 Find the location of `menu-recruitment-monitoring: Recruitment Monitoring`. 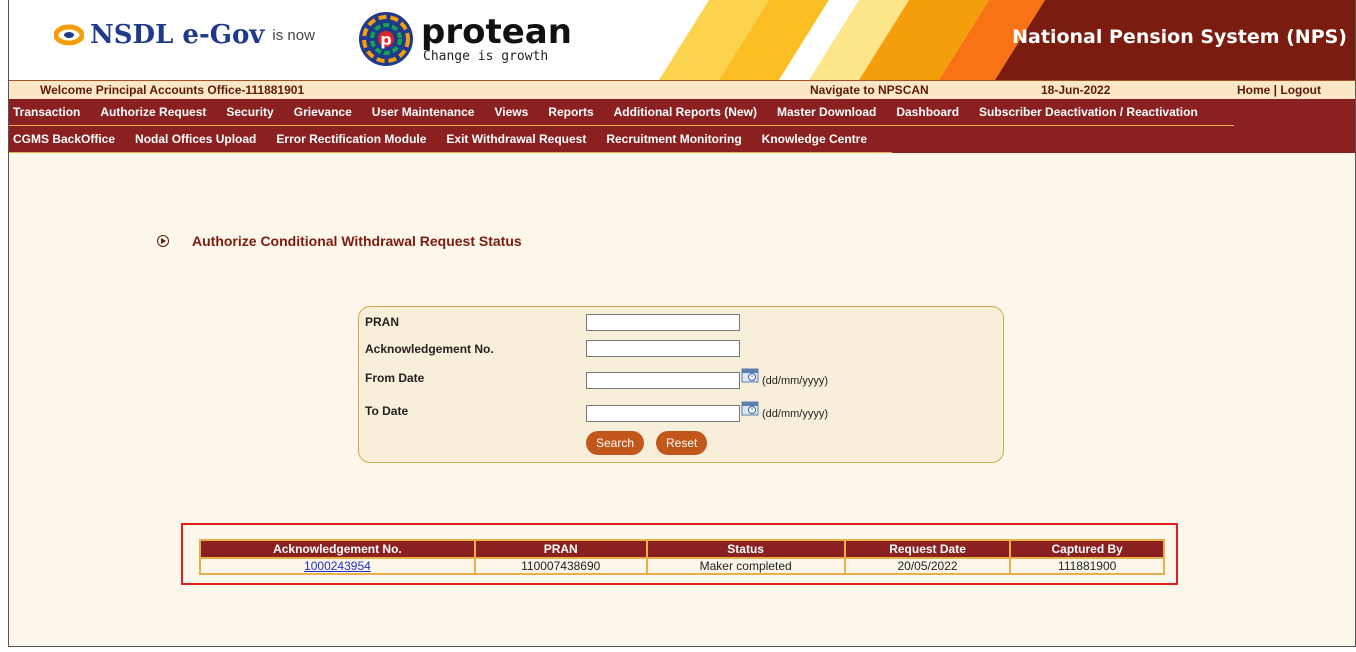

menu-recruitment-monitoring: Recruitment Monitoring is located at coordinates (673, 139).